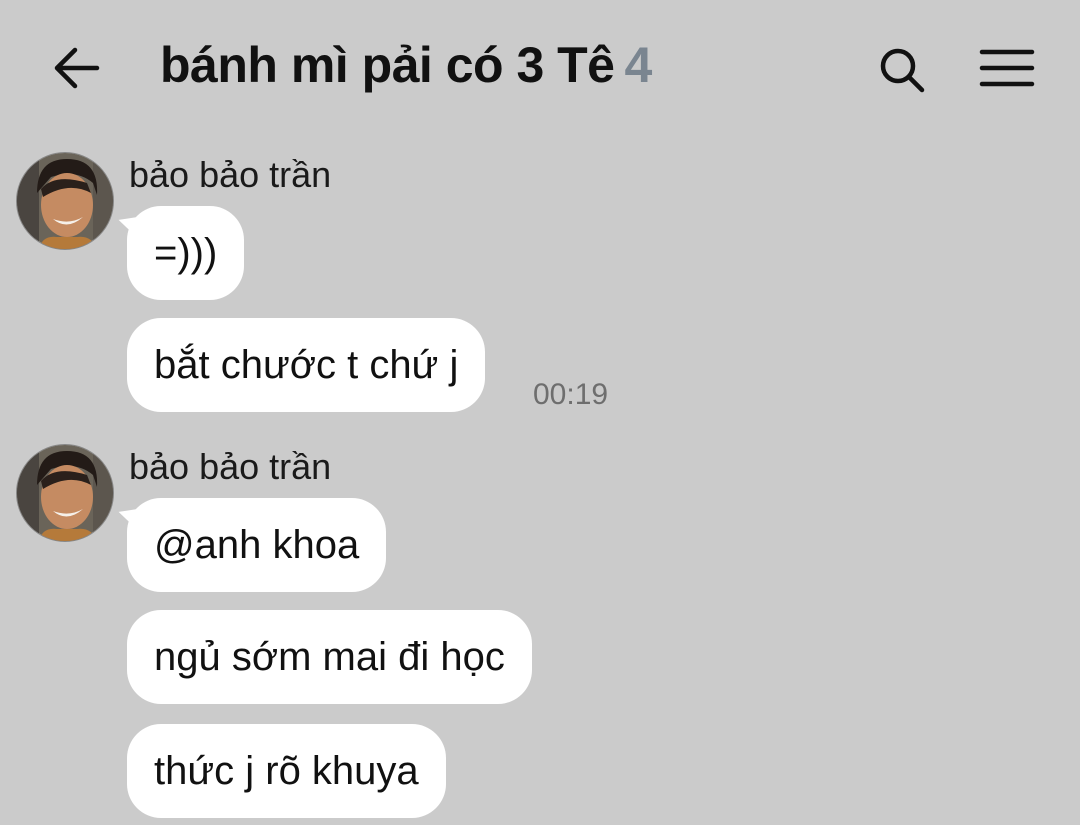  What do you see at coordinates (571, 394) in the screenshot?
I see `message-timestamp: 00:19` at bounding box center [571, 394].